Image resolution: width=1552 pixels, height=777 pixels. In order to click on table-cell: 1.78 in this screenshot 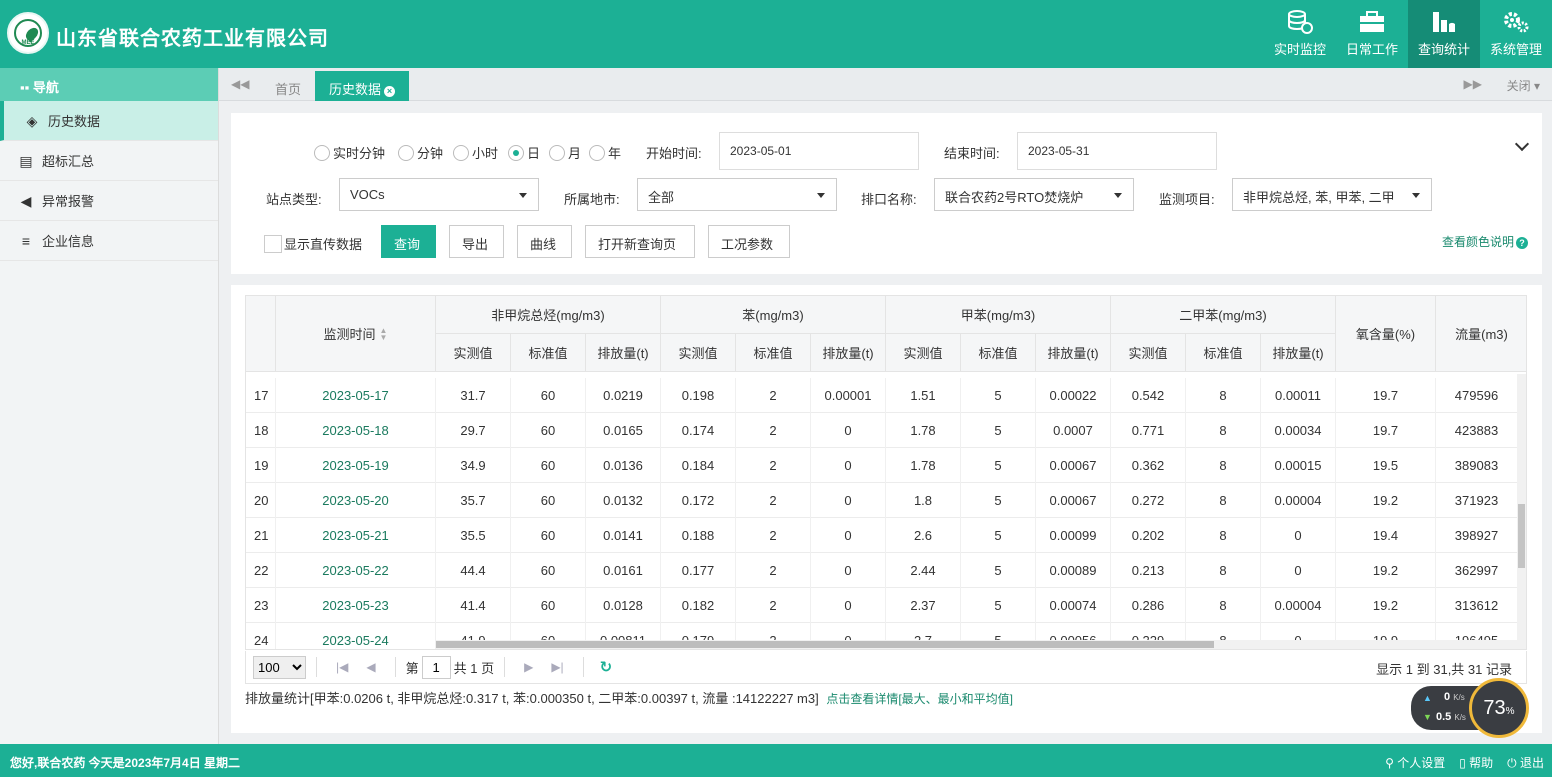, I will do `click(923, 430)`.